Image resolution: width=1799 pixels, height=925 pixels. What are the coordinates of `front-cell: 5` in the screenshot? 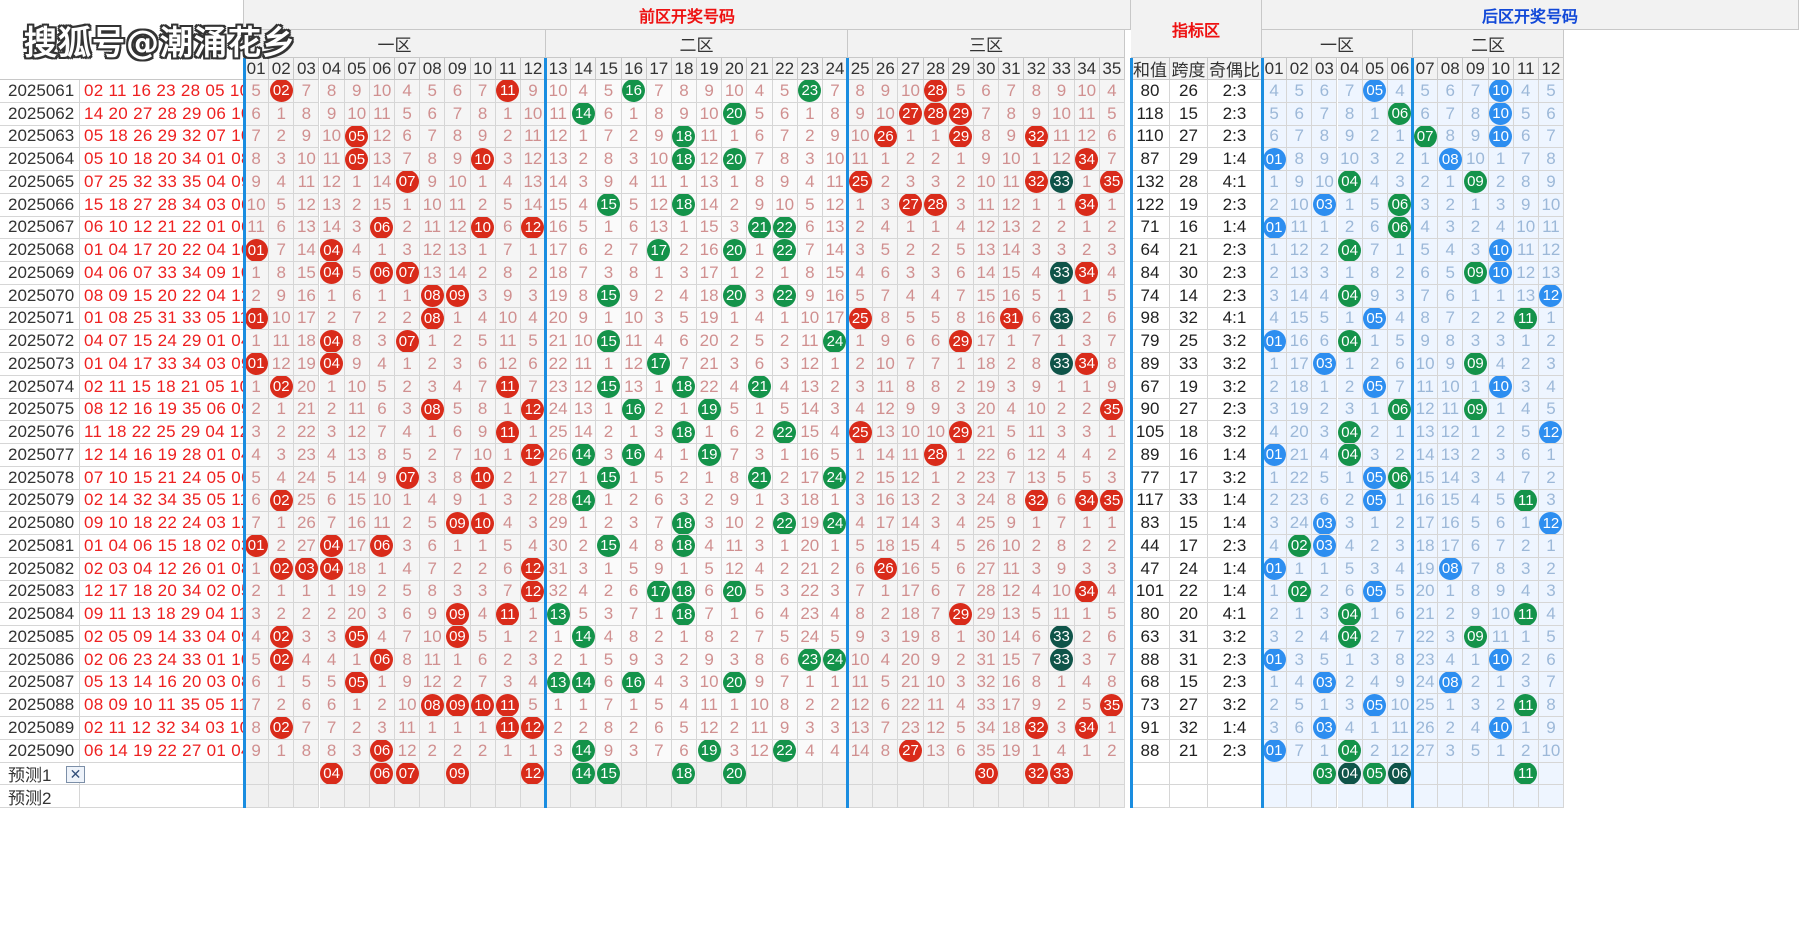 It's located at (760, 114).